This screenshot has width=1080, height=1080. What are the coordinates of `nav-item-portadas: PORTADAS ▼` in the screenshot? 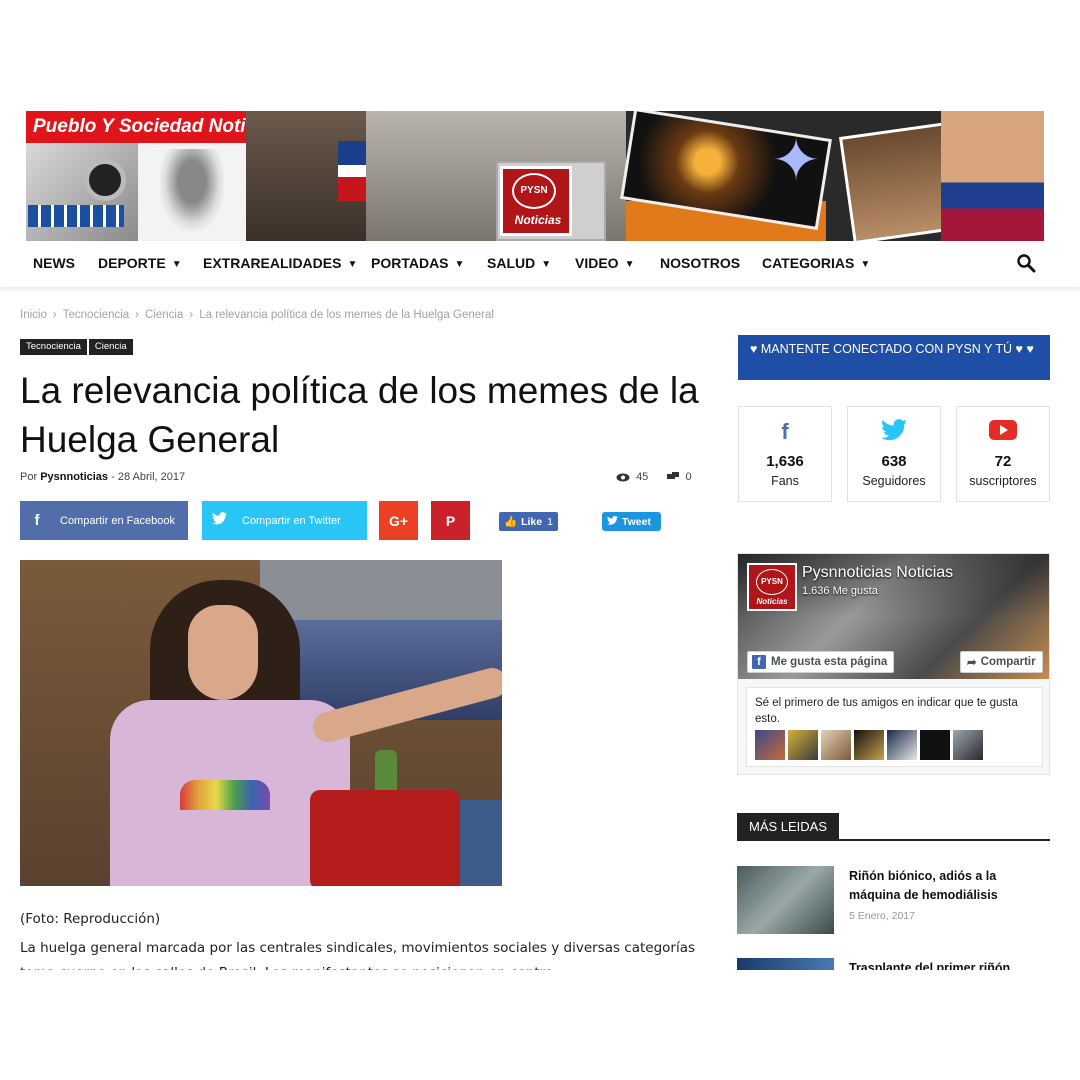 It's located at (417, 263).